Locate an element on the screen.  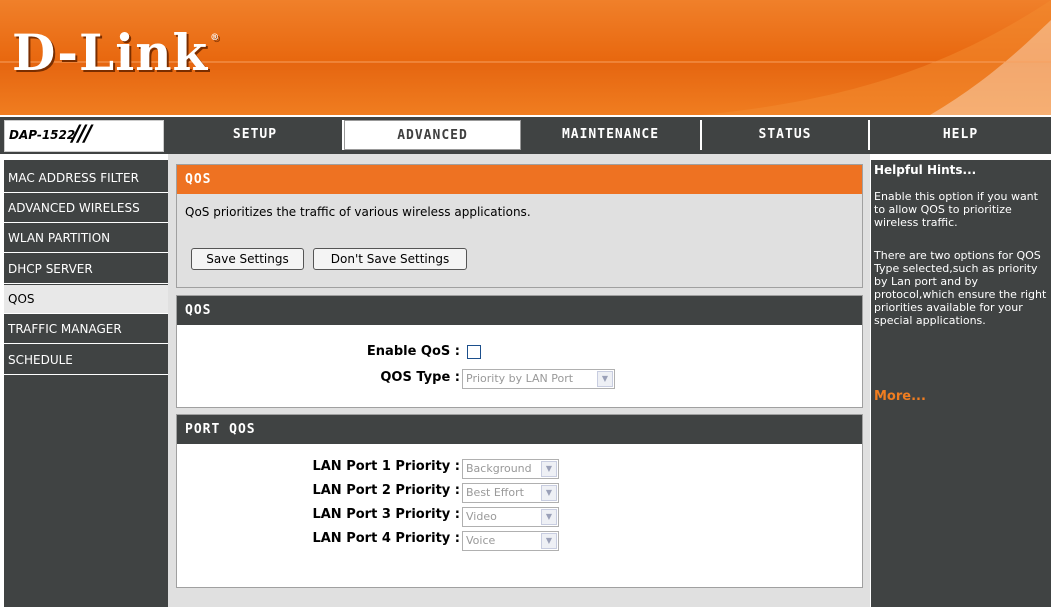
lan-port-2-select: Best Effort ▼ is located at coordinates (510, 493).